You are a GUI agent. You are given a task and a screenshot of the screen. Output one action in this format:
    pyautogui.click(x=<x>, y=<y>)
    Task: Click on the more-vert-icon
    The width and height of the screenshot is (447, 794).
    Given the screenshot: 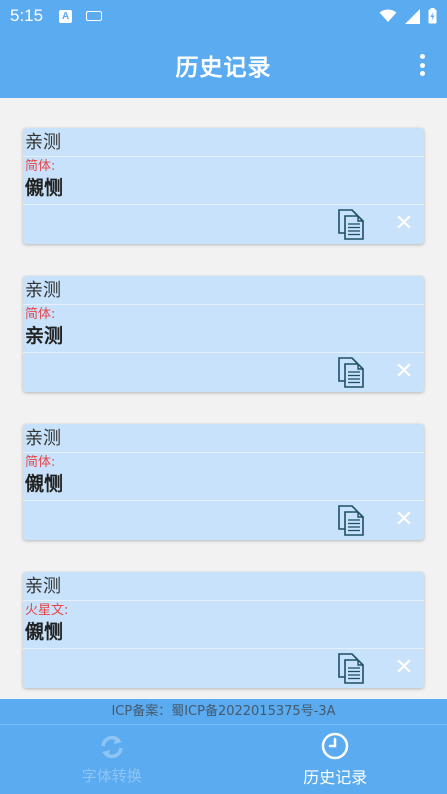 What is the action you would take?
    pyautogui.click(x=422, y=65)
    